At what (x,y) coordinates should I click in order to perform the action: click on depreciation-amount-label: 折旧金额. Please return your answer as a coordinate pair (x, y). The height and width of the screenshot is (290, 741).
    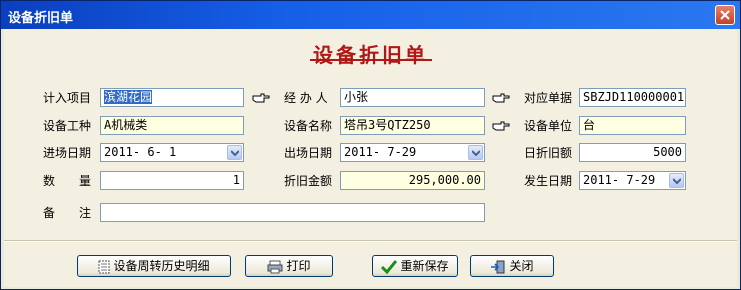
    Looking at the image, I should click on (308, 181).